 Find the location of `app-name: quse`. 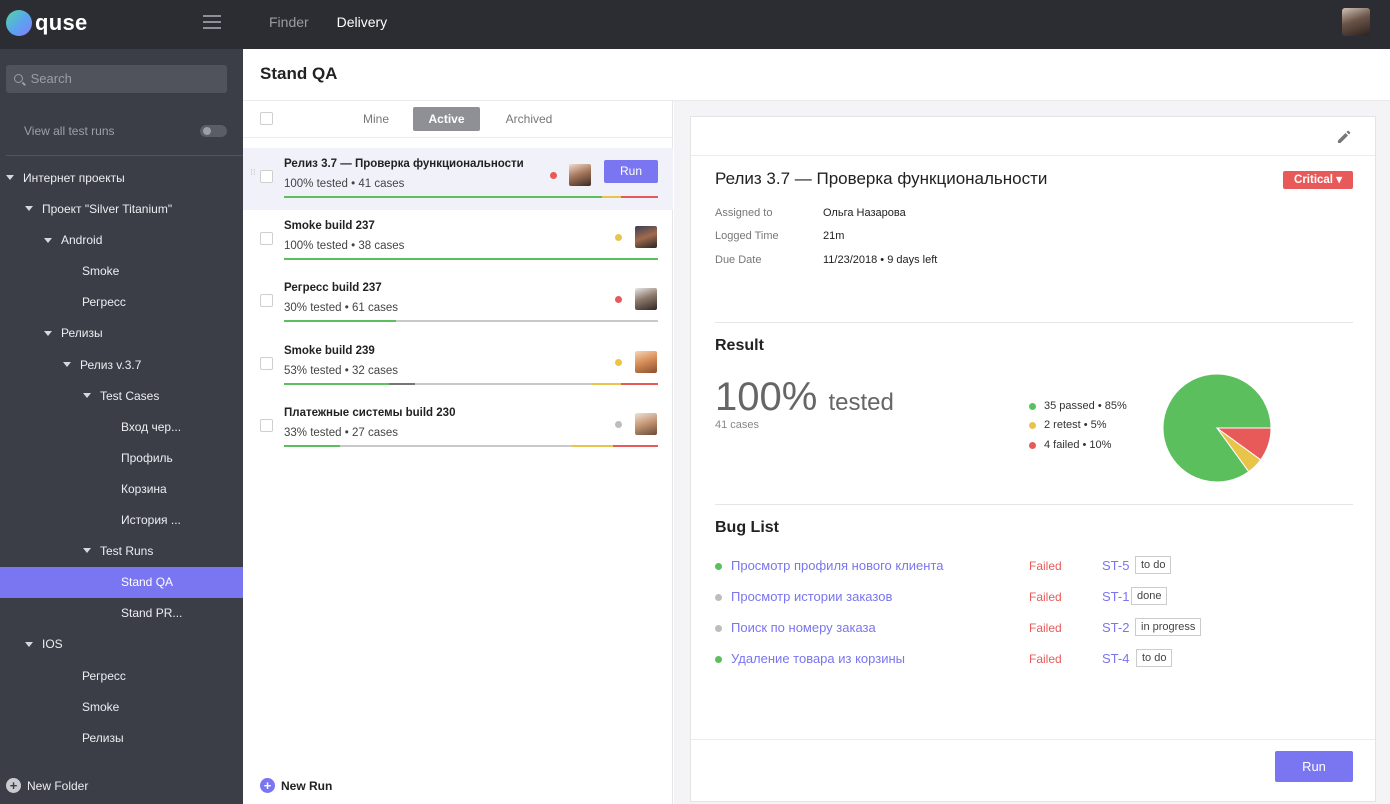

app-name: quse is located at coordinates (61, 22).